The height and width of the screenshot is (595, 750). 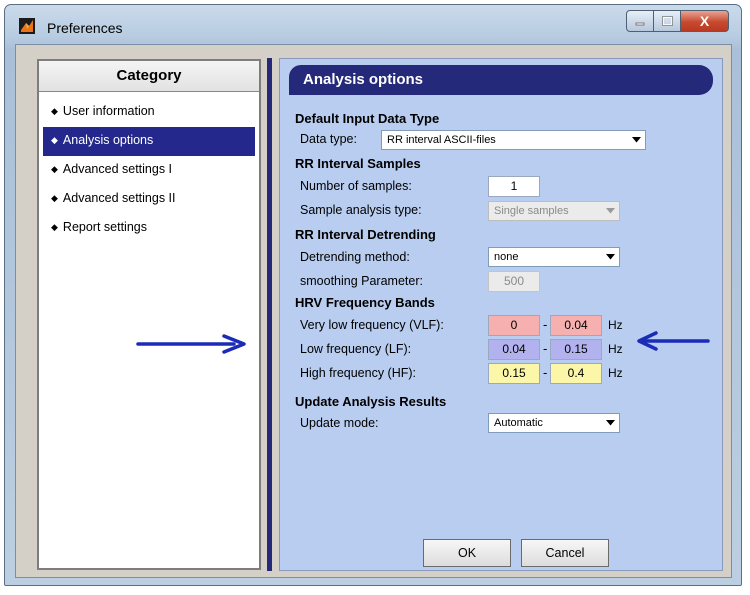 I want to click on sample-analysis-type-dropdown: Single samples, so click(x=554, y=211).